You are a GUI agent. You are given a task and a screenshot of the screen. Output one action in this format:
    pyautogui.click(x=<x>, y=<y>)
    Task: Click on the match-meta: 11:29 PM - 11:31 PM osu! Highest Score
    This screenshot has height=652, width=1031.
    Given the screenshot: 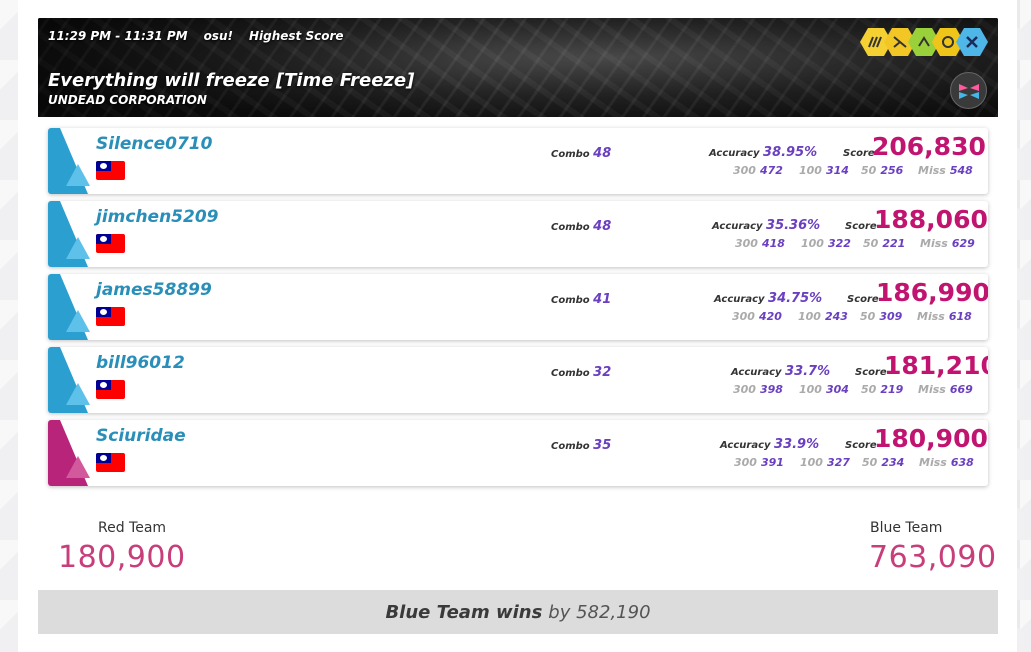 What is the action you would take?
    pyautogui.click(x=196, y=36)
    